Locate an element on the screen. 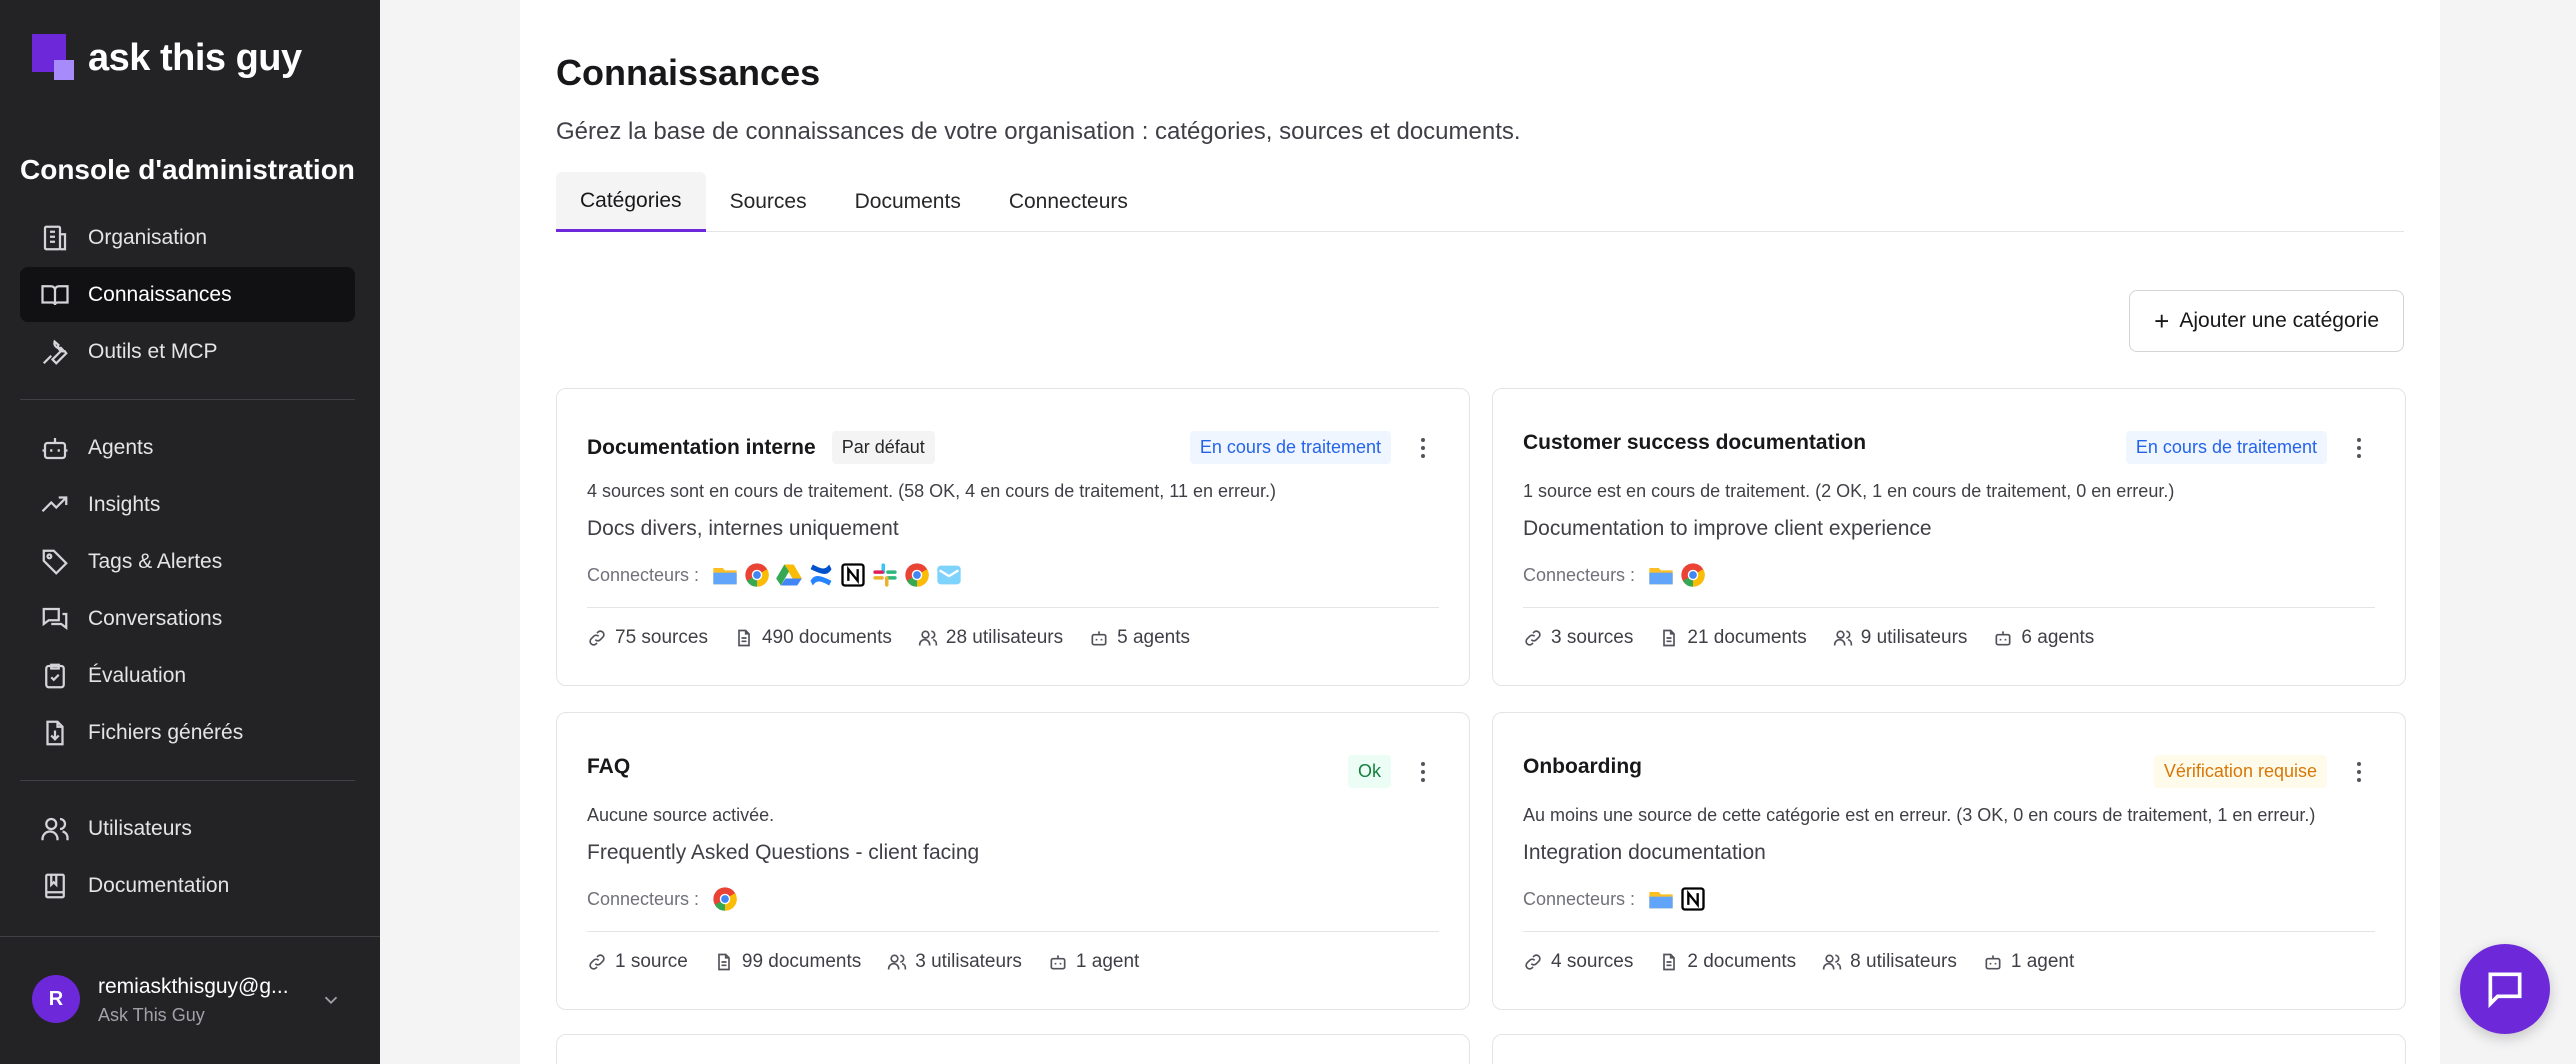 The width and height of the screenshot is (2576, 1064). sidebar-item-conversations: Conversations is located at coordinates (187, 618).